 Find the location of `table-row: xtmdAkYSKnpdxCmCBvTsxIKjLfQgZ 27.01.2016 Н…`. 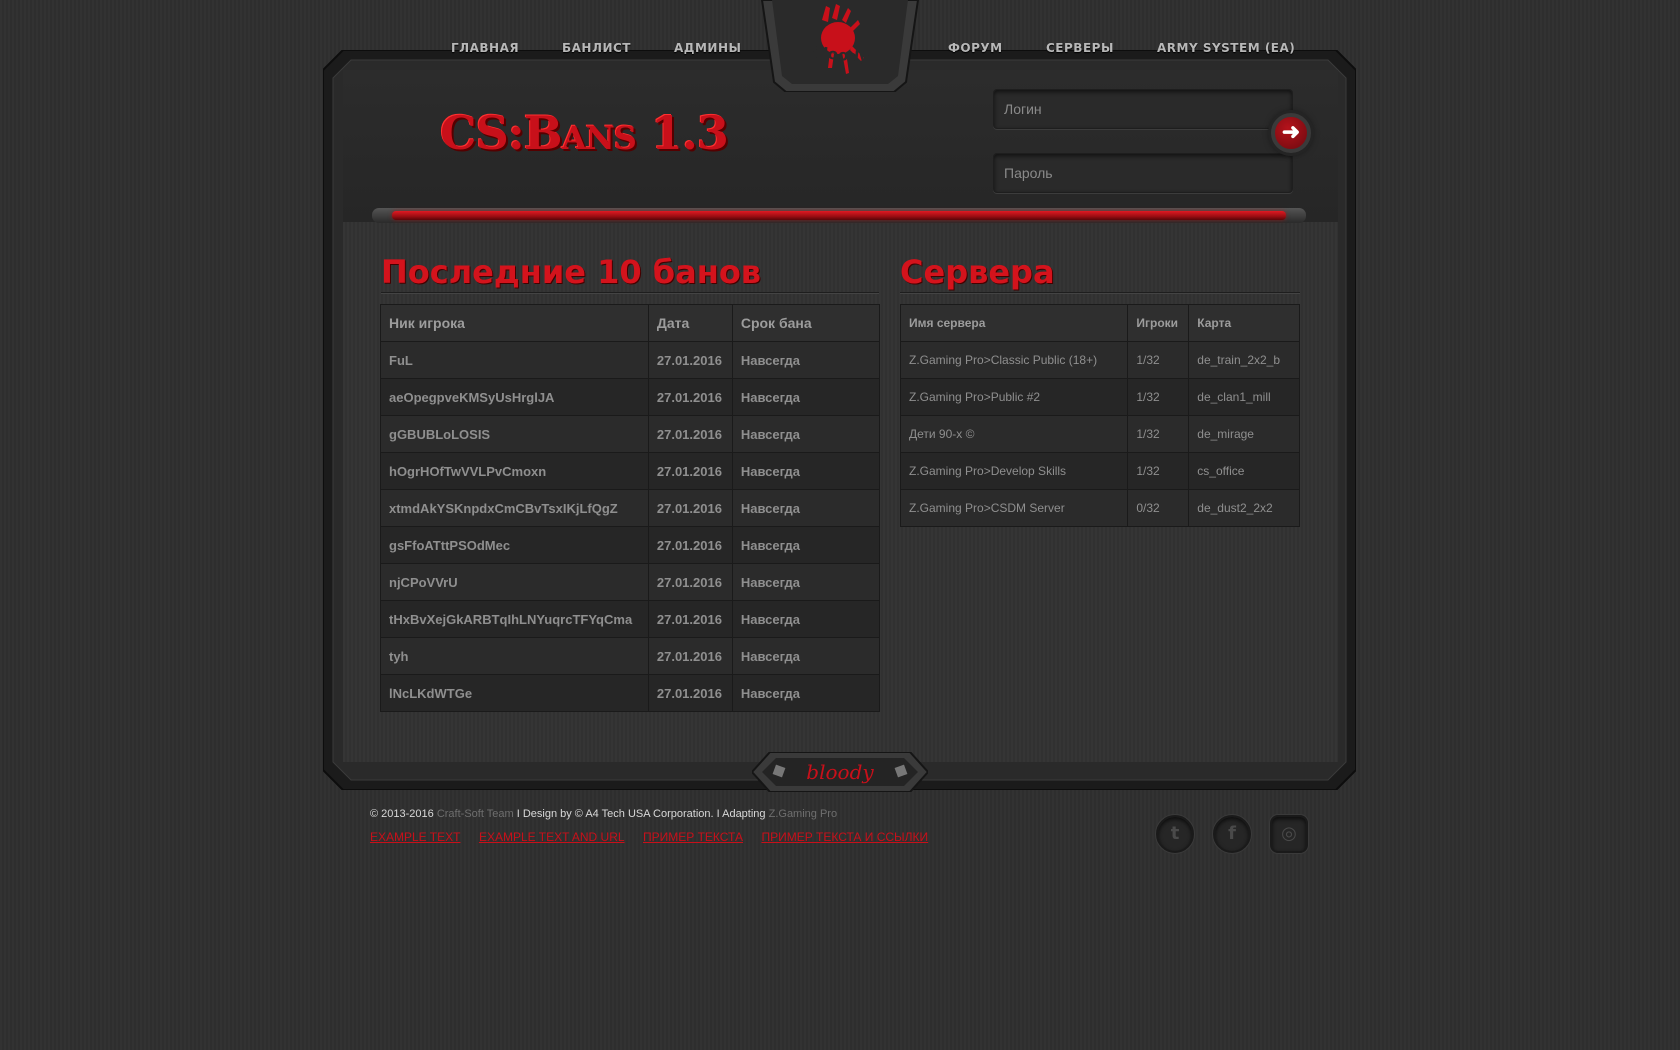

table-row: xtmdAkYSKnpdxCmCBvTsxIKjLfQgZ 27.01.2016 Н… is located at coordinates (630, 508).